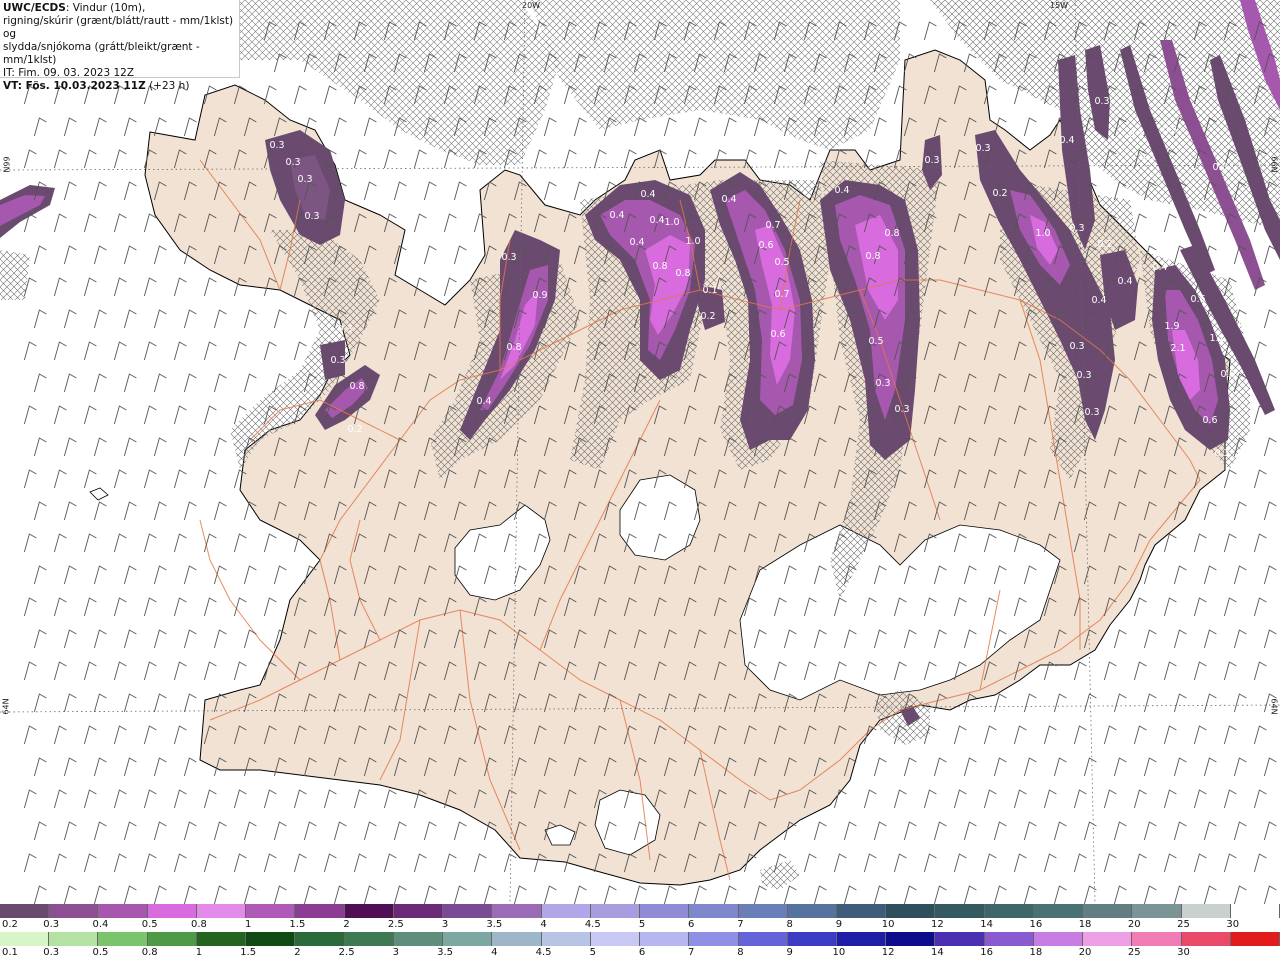 The height and width of the screenshot is (960, 1280). Describe the element at coordinates (34, 8) in the screenshot. I see `model-name: UWC/ECDS` at that location.